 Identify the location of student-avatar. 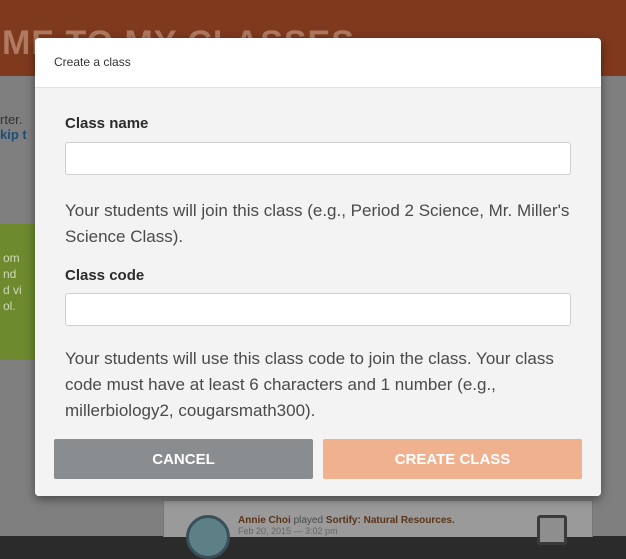
(208, 537).